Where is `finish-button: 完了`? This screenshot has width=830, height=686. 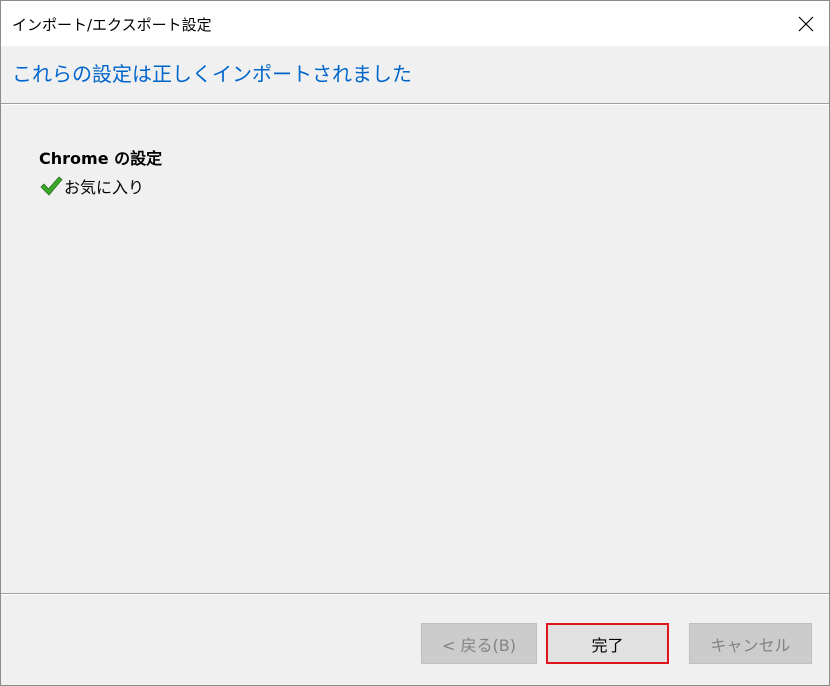
finish-button: 完了 is located at coordinates (607, 643).